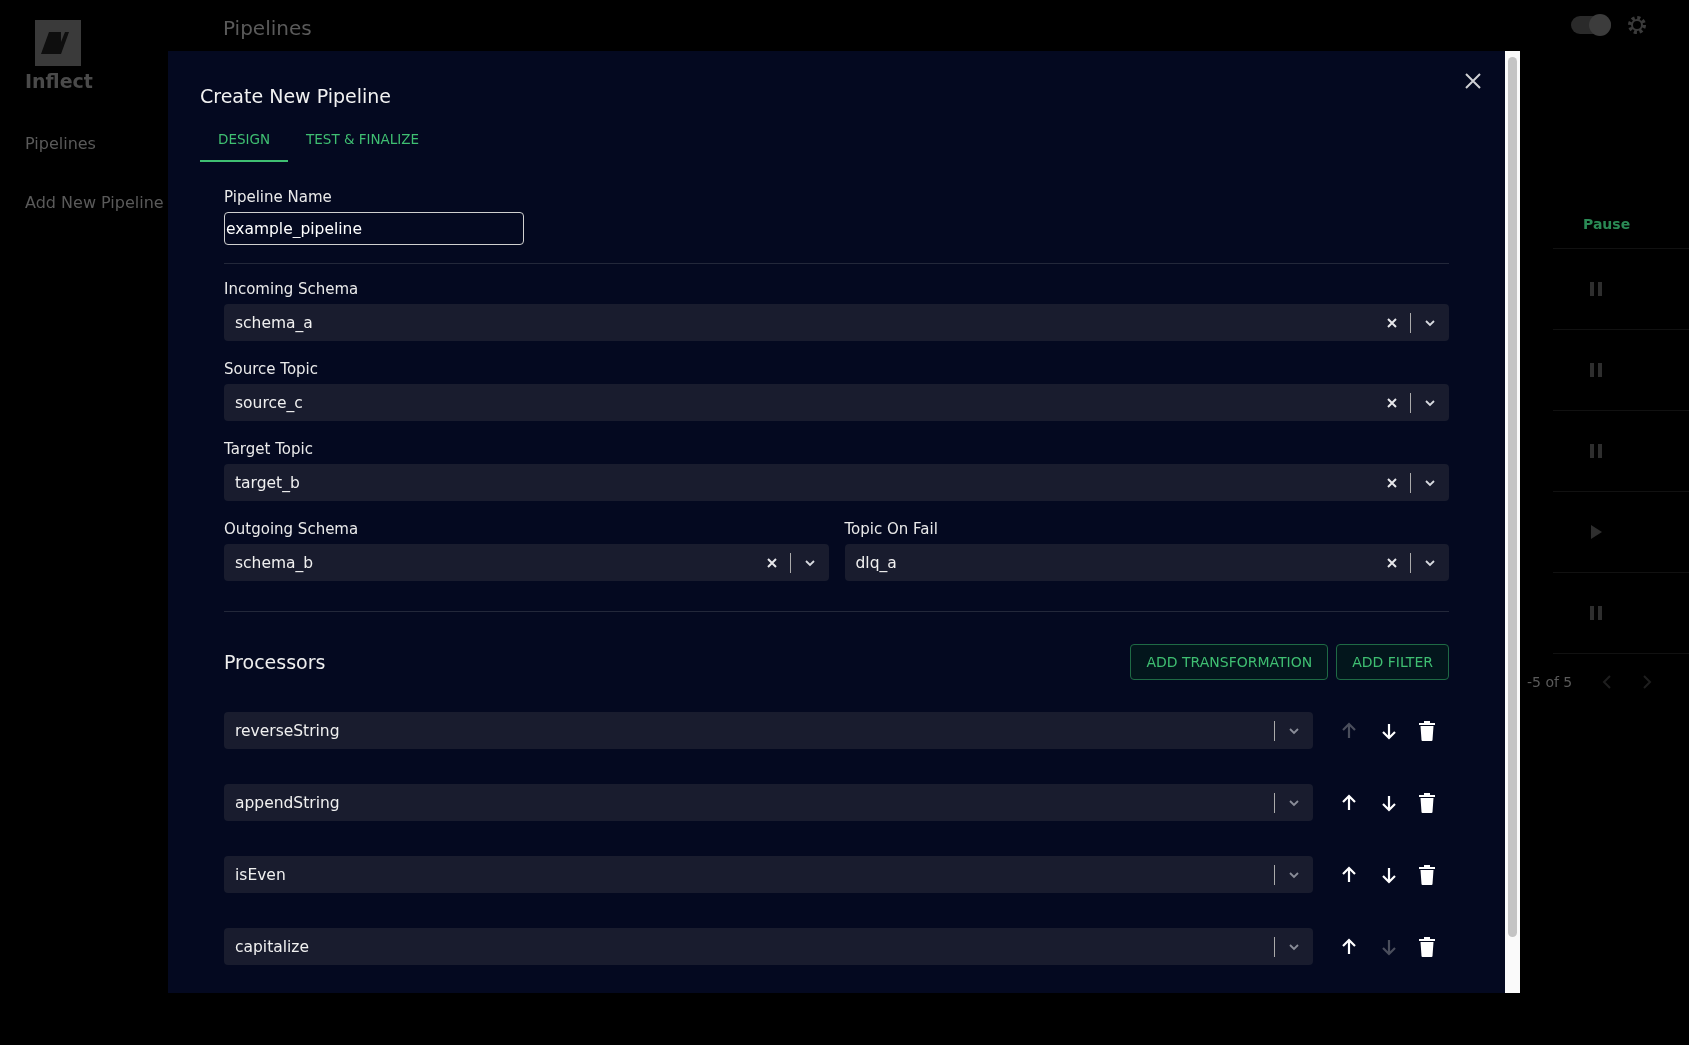  What do you see at coordinates (836, 402) in the screenshot?
I see `select-field: source_c` at bounding box center [836, 402].